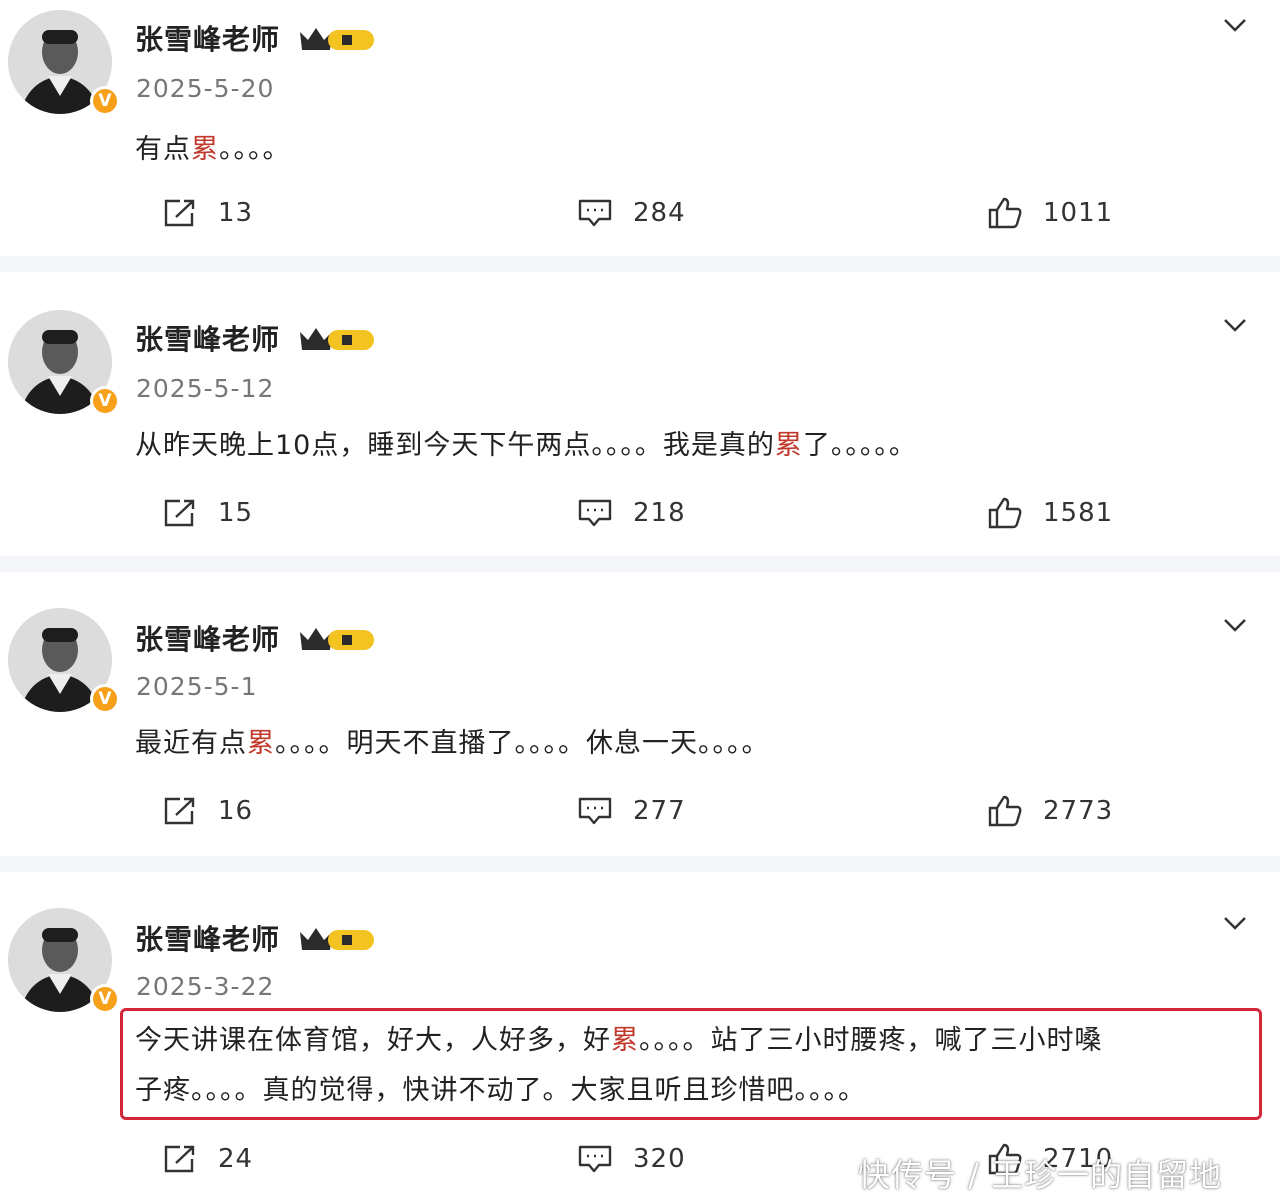 The width and height of the screenshot is (1280, 1196). I want to click on content-line: 子疼。。。。真的觉得，快讲不动了。大家且听且珍惜吧。。。。, so click(500, 1090).